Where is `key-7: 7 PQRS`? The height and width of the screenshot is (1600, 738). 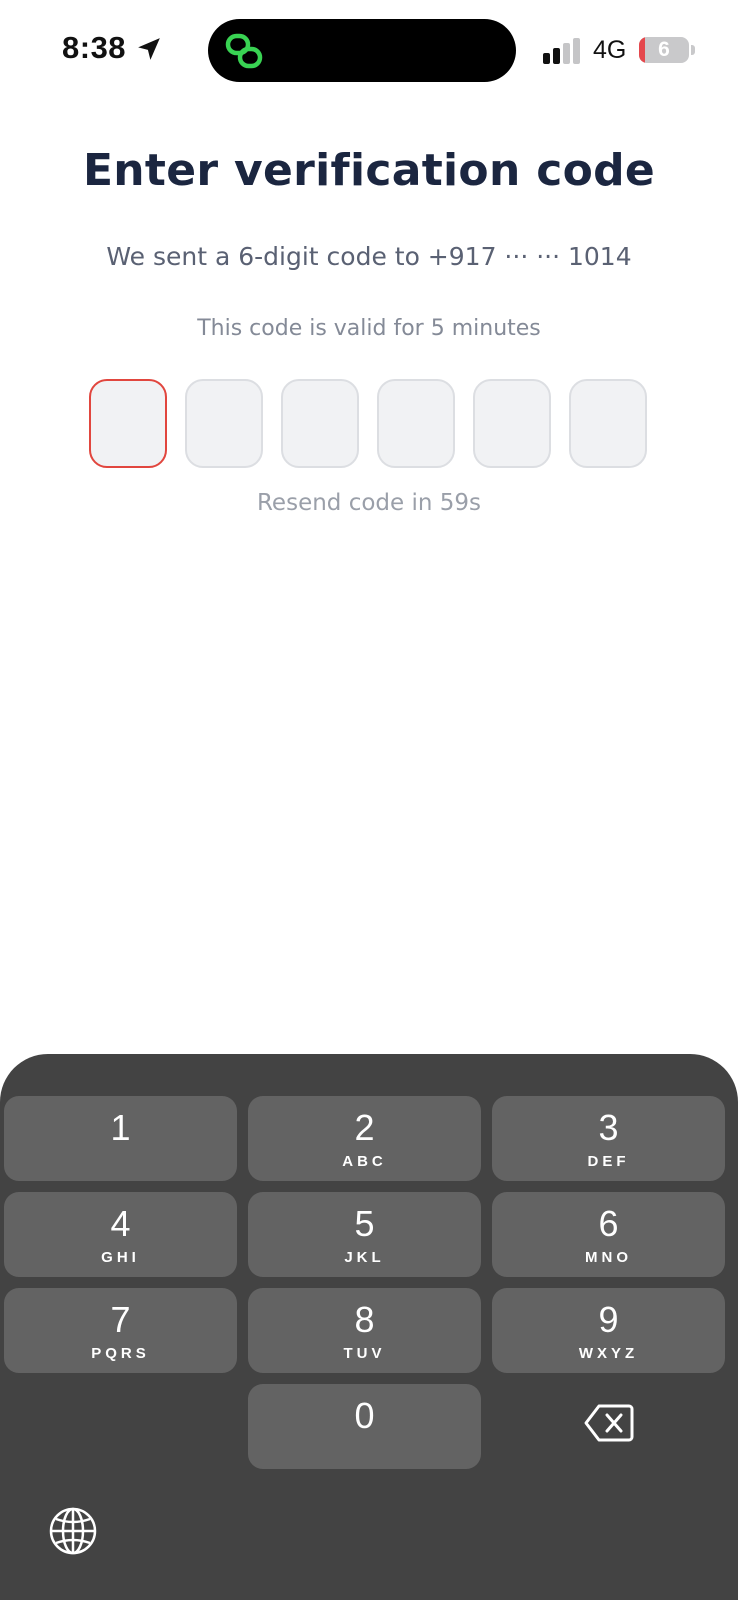 key-7: 7 PQRS is located at coordinates (120, 1330).